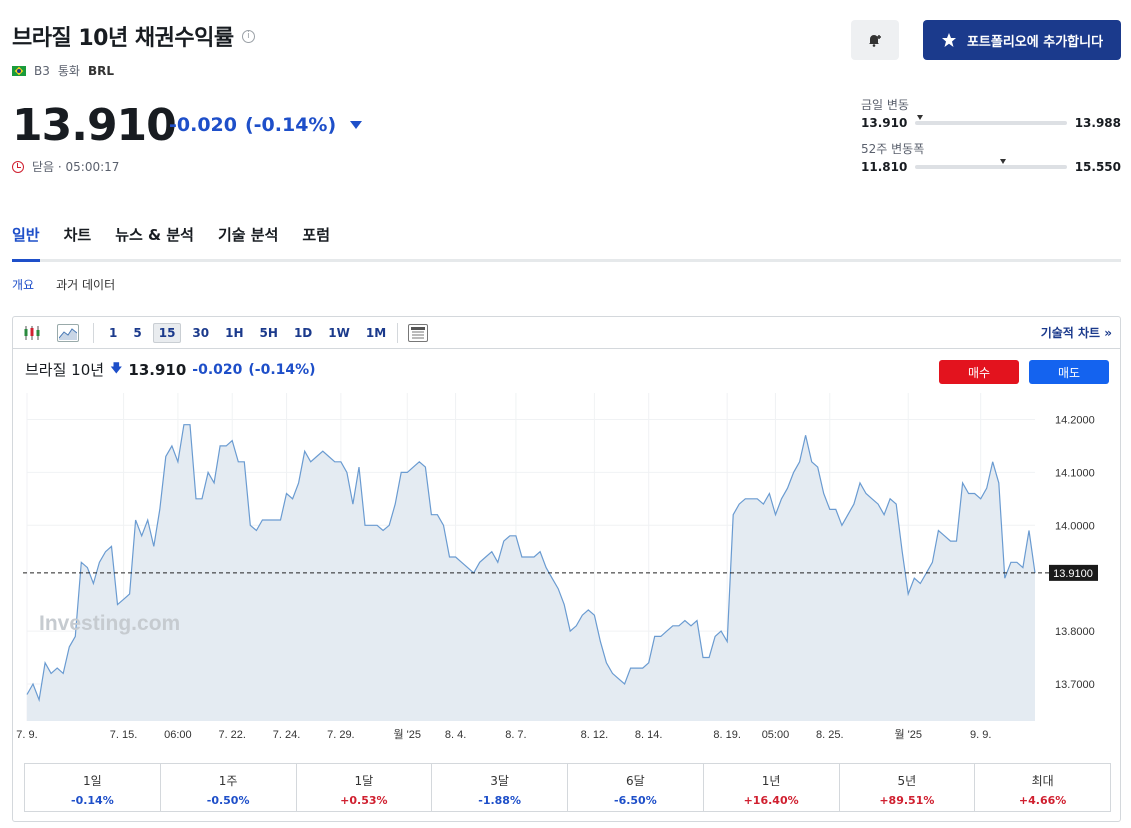  What do you see at coordinates (885, 105) in the screenshot?
I see `day-range-label: 금일 변동` at bounding box center [885, 105].